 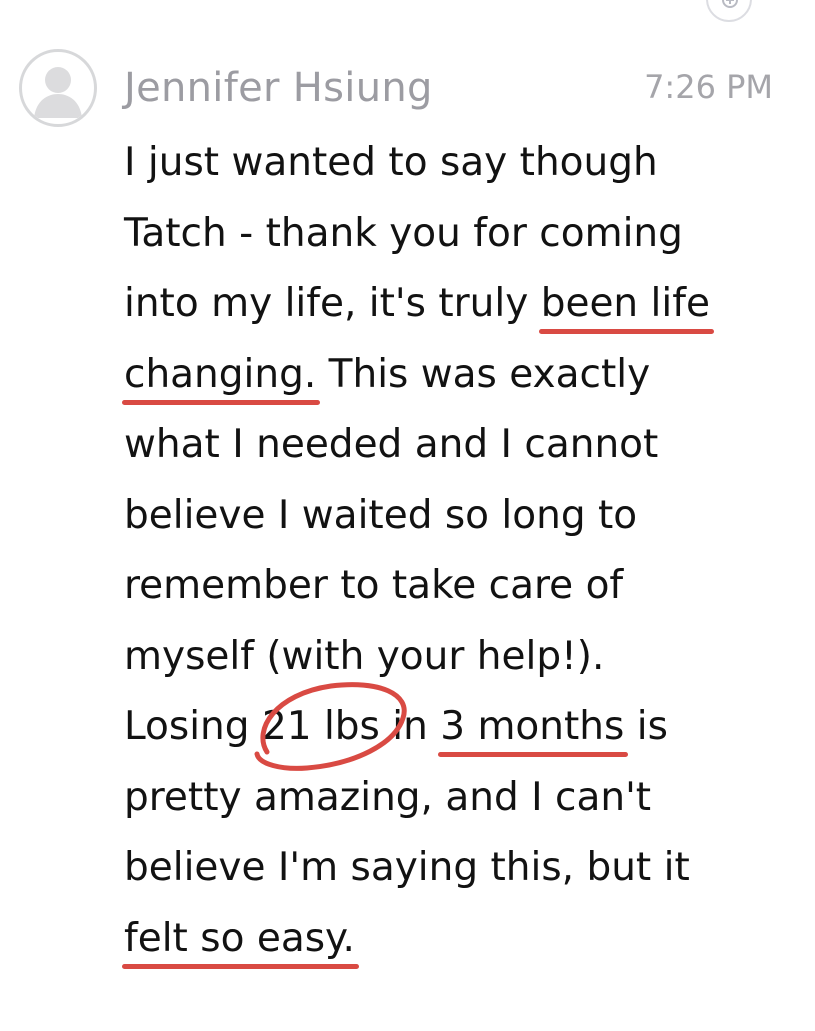 I want to click on message-line: remember to take care of, so click(x=459, y=586).